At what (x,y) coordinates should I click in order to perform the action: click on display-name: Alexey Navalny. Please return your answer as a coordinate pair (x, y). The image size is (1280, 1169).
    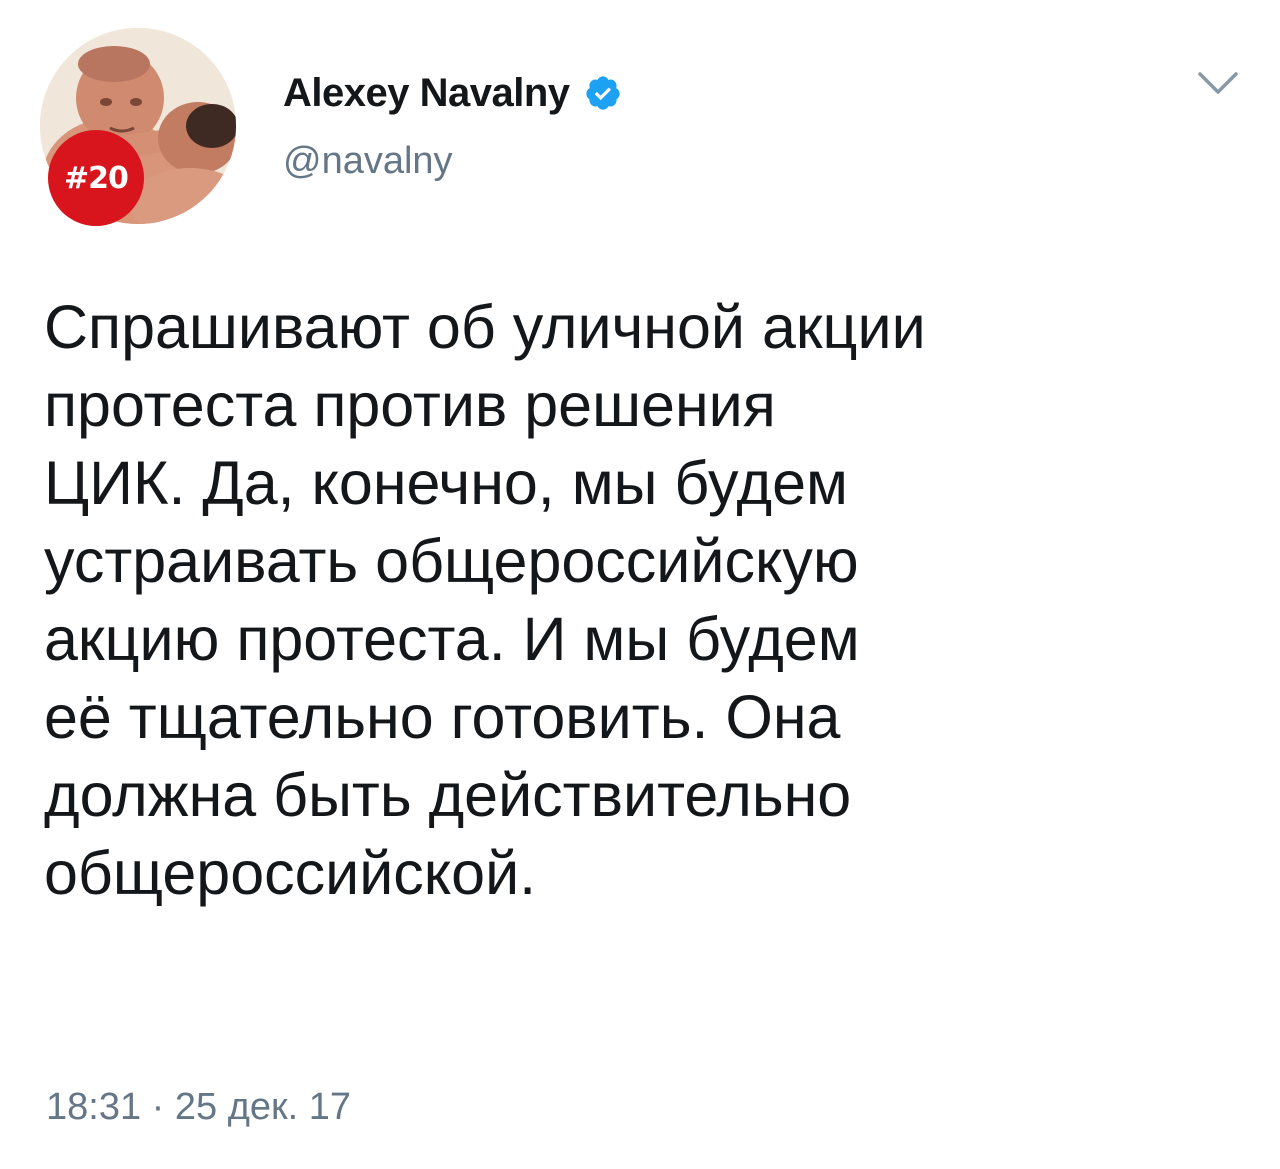
    Looking at the image, I should click on (426, 93).